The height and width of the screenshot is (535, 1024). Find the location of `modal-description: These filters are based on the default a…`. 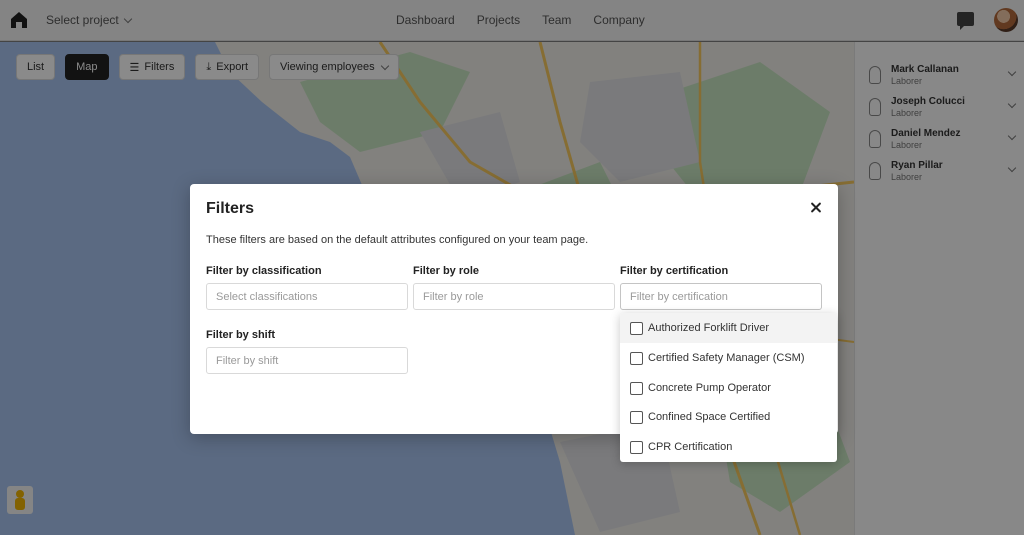

modal-description: These filters are based on the default a… is located at coordinates (397, 240).